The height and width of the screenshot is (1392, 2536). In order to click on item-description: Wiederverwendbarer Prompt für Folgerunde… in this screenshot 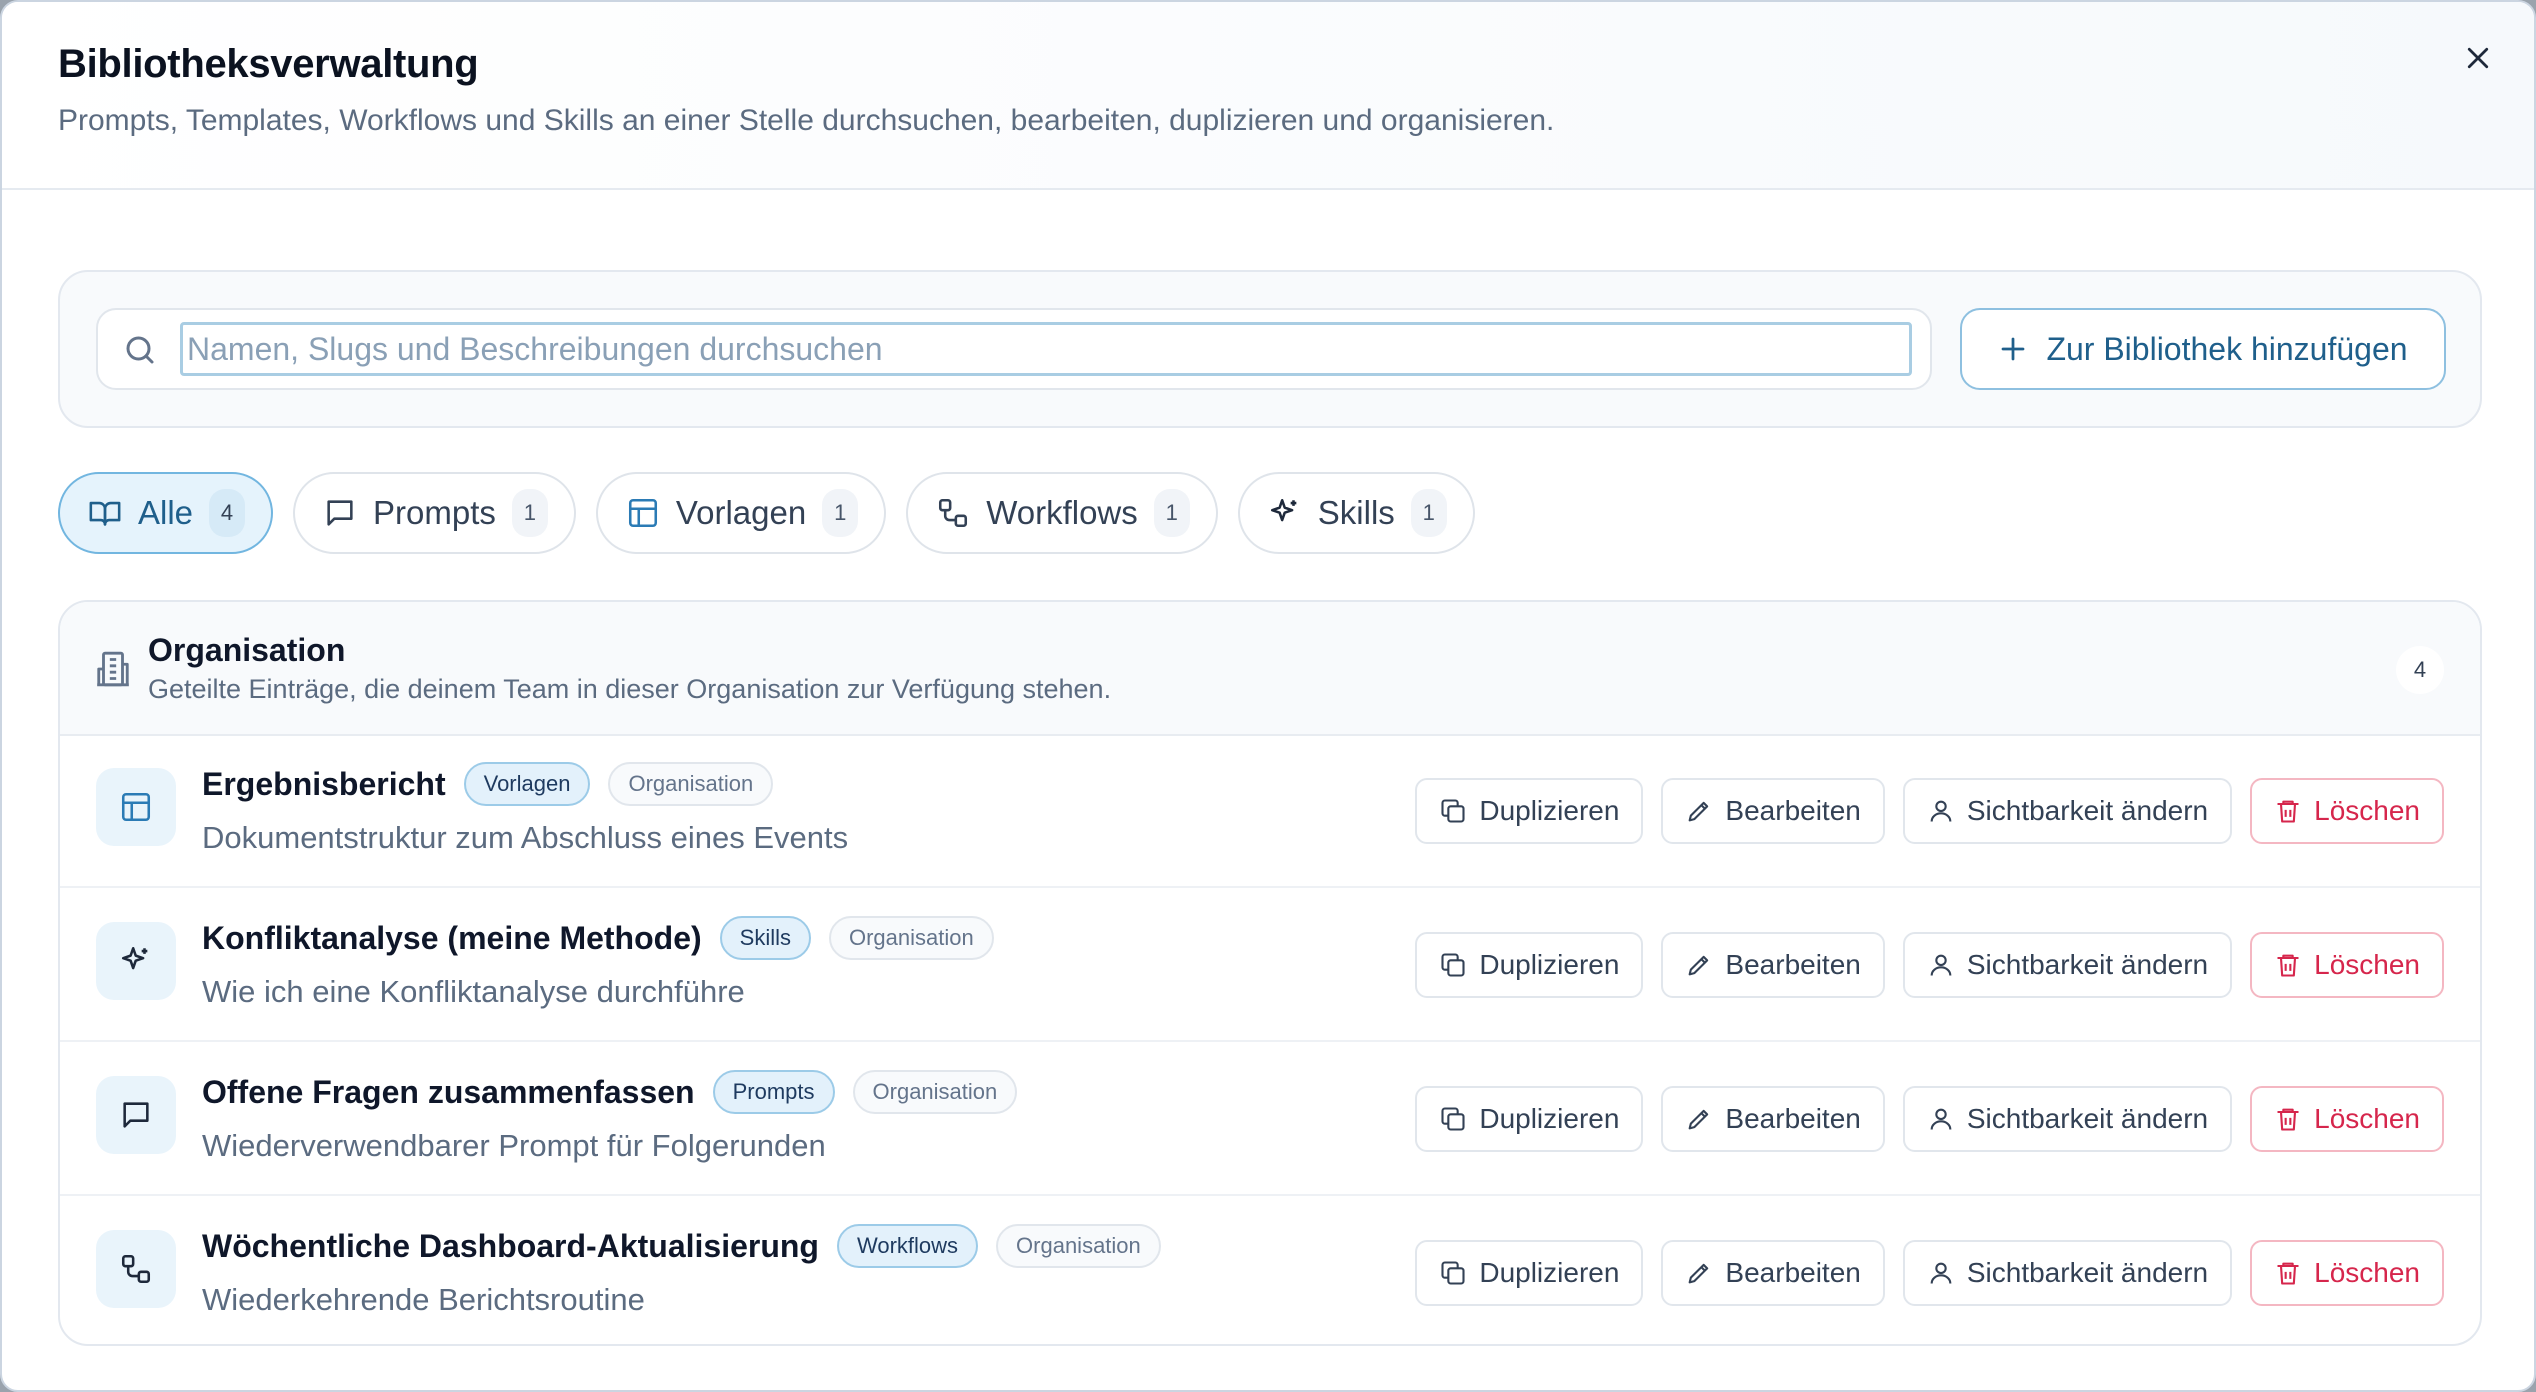, I will do `click(514, 1145)`.